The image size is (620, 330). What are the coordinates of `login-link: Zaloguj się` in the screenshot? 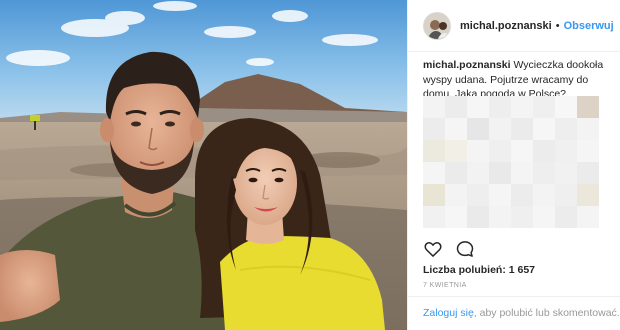 It's located at (448, 313).